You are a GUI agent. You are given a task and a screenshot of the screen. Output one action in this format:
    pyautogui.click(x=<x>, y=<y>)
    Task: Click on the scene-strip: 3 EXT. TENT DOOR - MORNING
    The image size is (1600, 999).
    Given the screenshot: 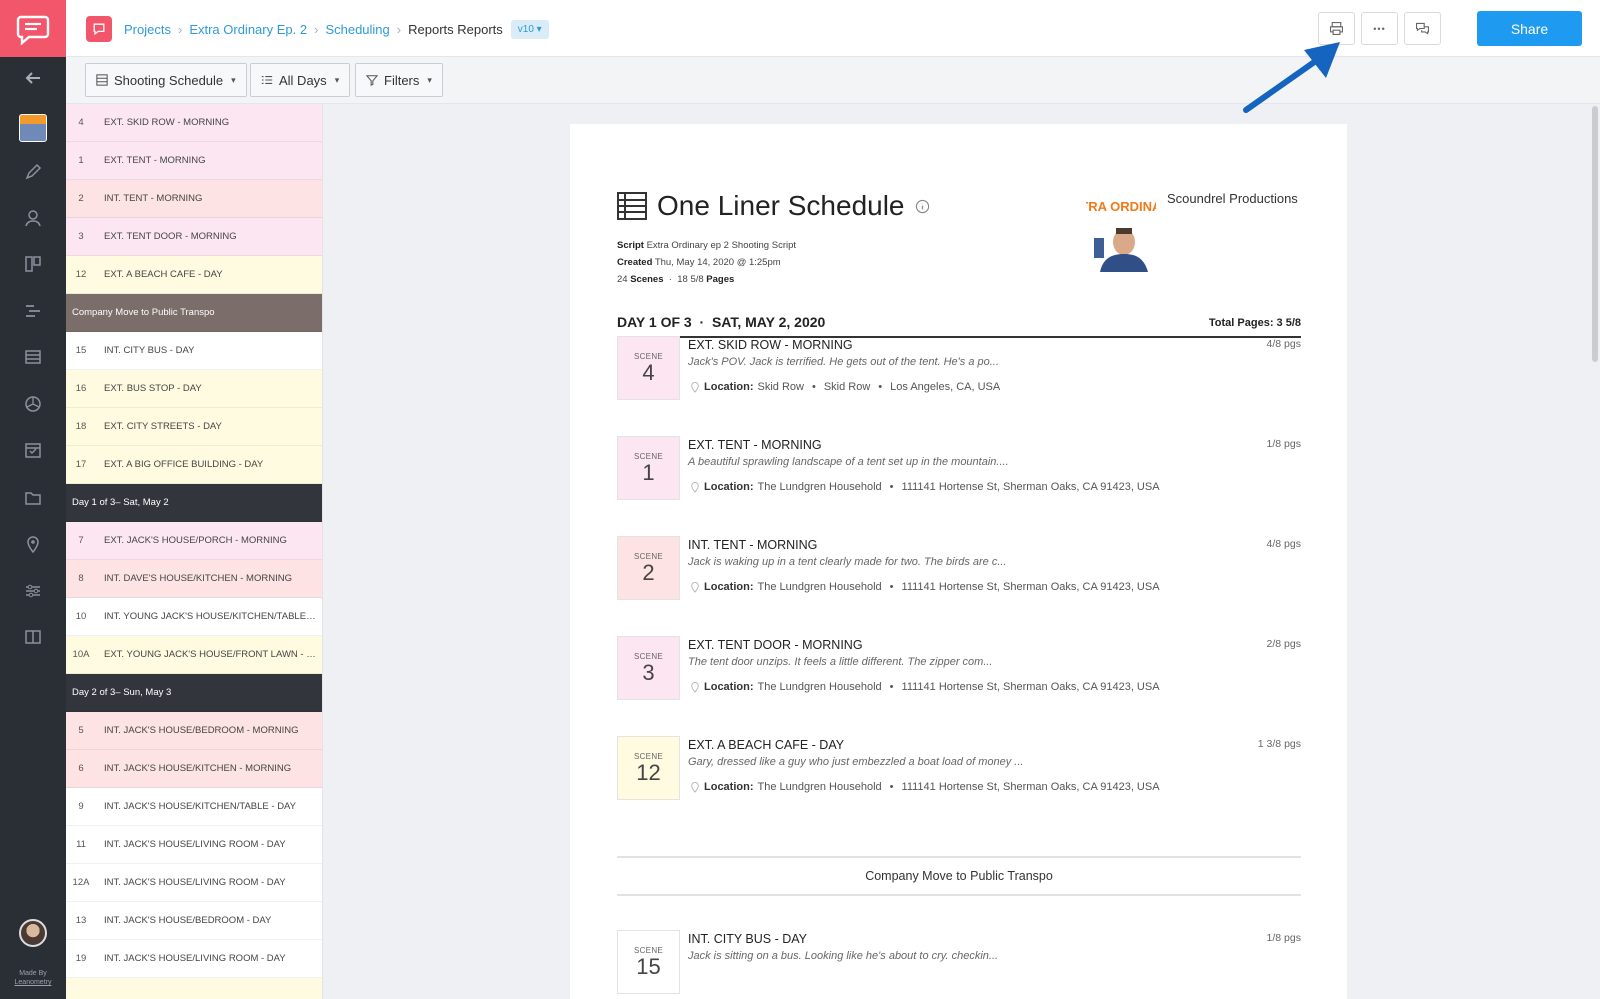 What is the action you would take?
    pyautogui.click(x=194, y=237)
    